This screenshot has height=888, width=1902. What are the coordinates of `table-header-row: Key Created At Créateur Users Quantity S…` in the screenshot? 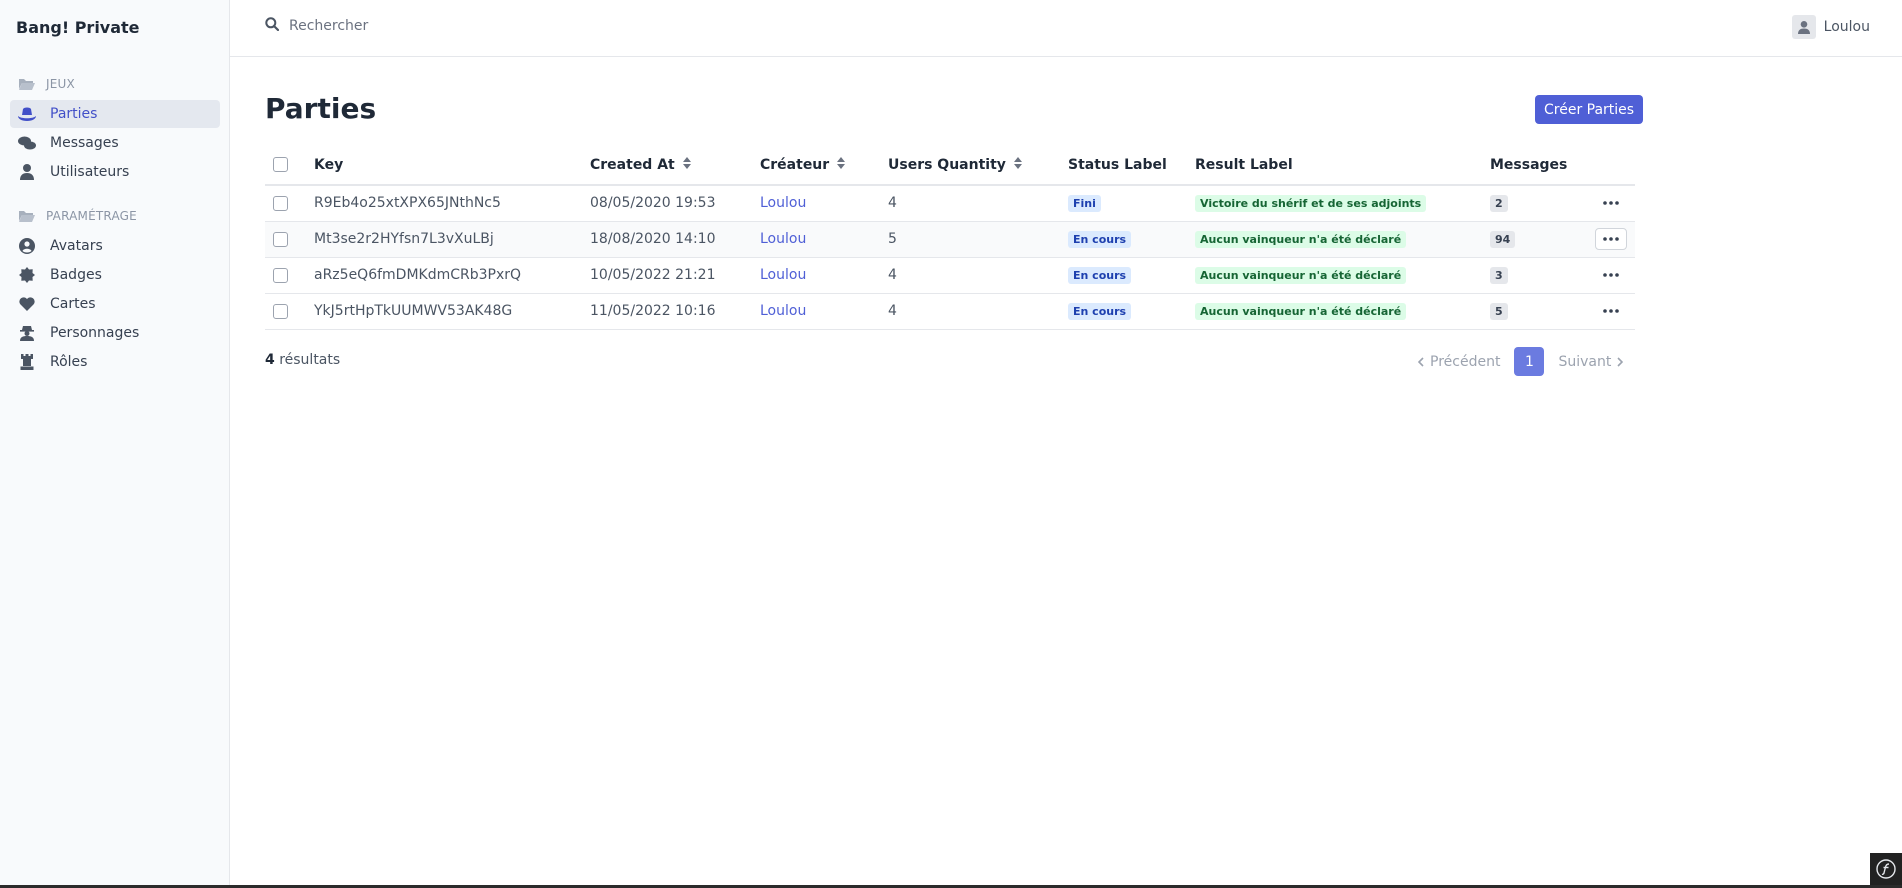 It's located at (950, 165).